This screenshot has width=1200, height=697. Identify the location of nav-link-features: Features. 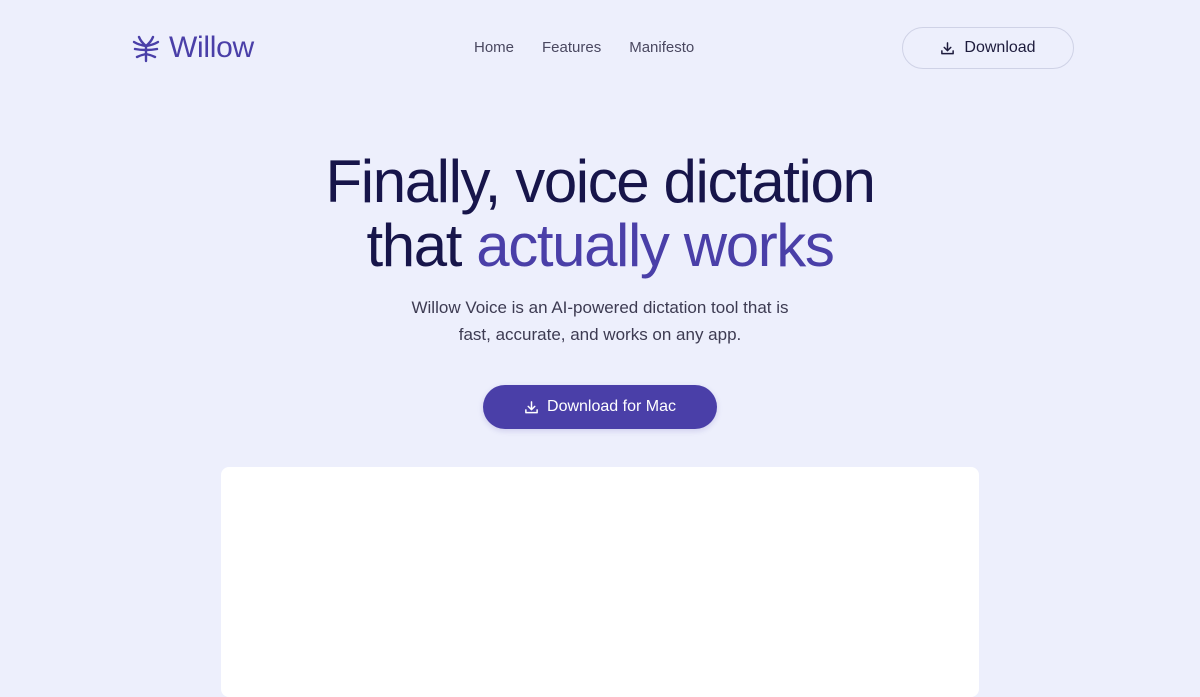
(571, 48).